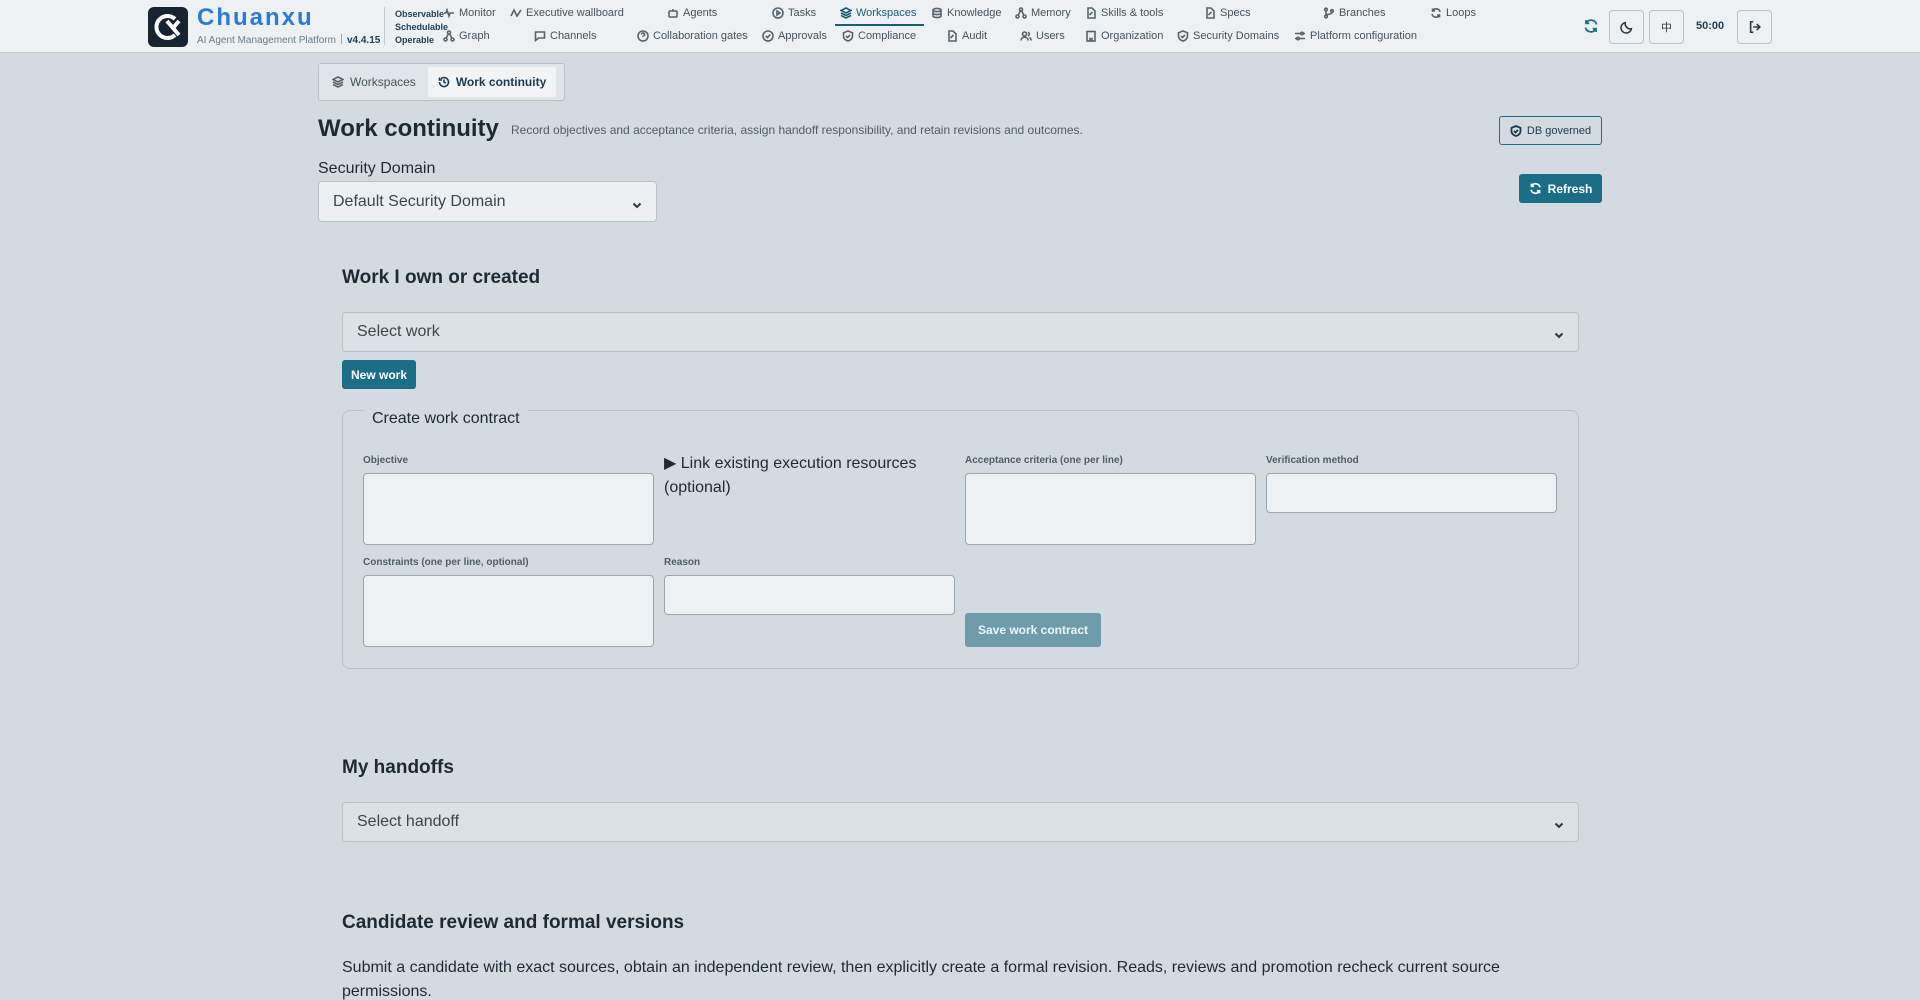 The width and height of the screenshot is (1920, 1000). What do you see at coordinates (1183, 36) in the screenshot?
I see `shield-icon` at bounding box center [1183, 36].